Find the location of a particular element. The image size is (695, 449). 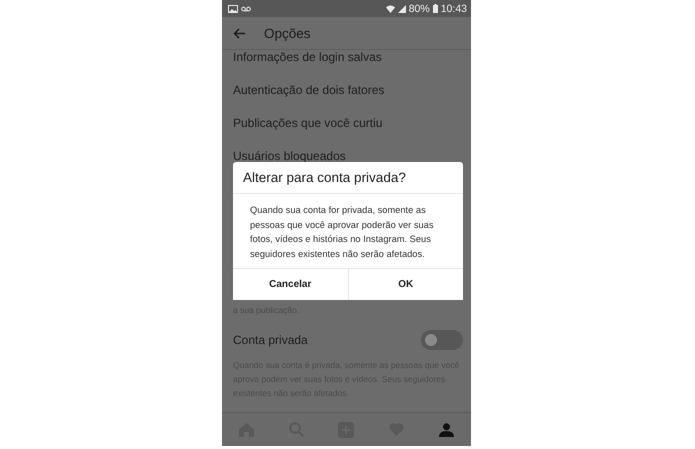

ok-button: OK is located at coordinates (405, 284).